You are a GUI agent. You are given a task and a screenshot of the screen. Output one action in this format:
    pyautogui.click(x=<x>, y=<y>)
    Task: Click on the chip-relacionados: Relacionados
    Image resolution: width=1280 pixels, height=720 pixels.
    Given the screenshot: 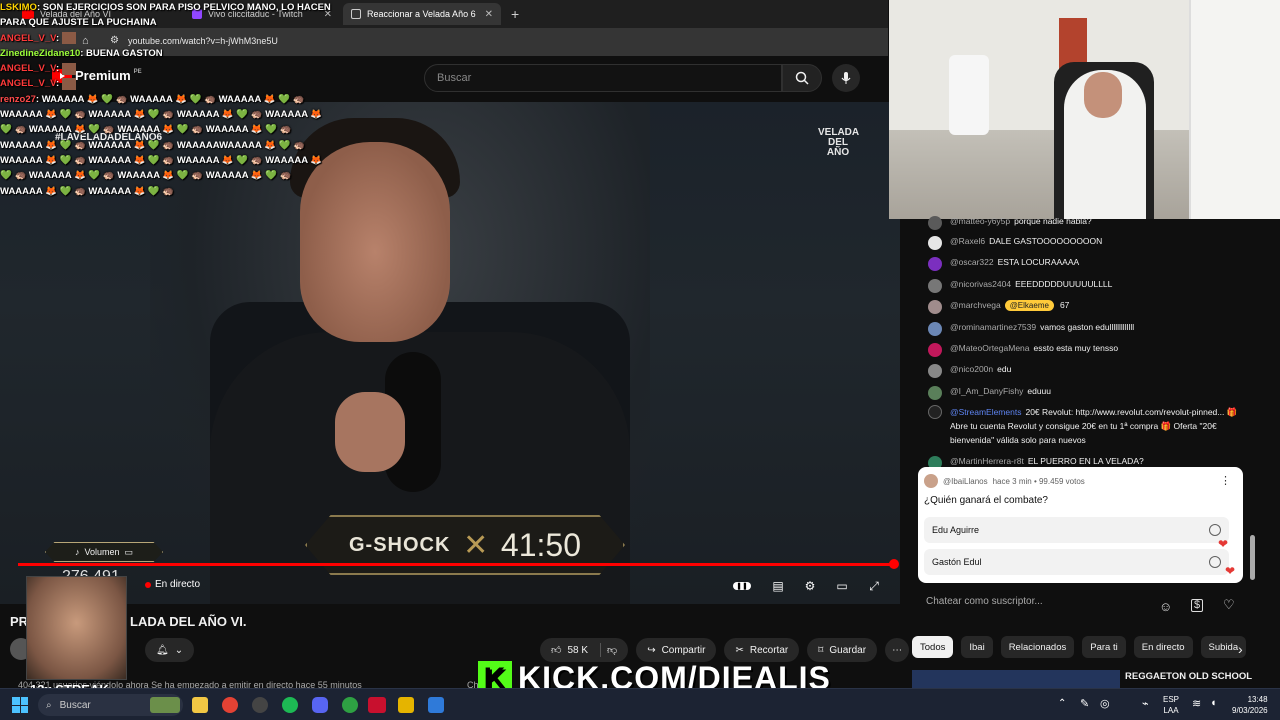 What is the action you would take?
    pyautogui.click(x=1037, y=647)
    